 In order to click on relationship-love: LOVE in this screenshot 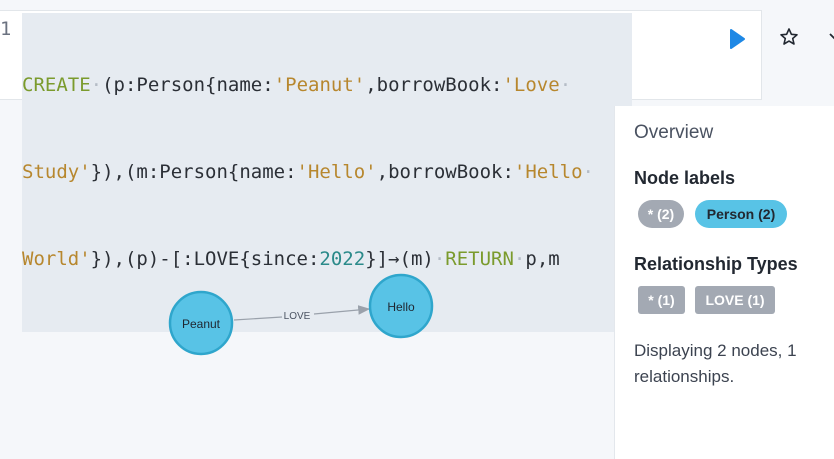, I will do `click(302, 313)`.